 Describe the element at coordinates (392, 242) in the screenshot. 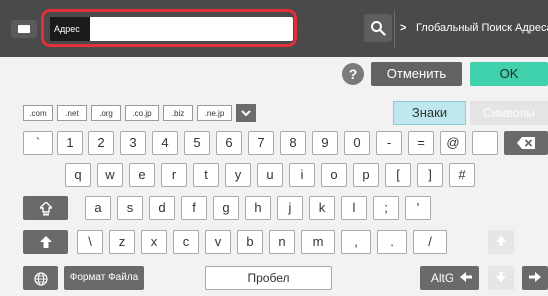

I see `key: .` at that location.